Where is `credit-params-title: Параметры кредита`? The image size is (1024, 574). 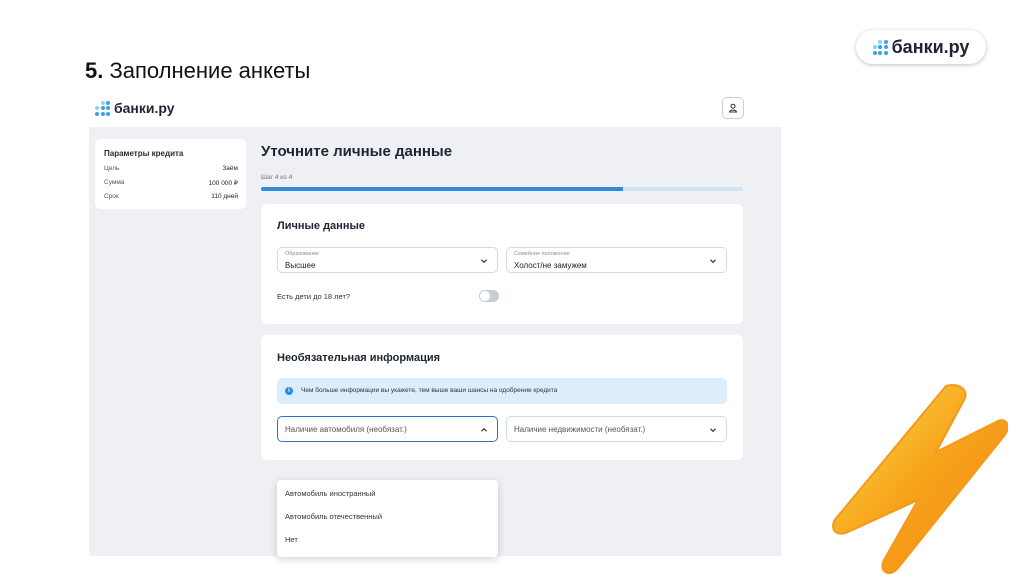
credit-params-title: Параметры кредита is located at coordinates (144, 153).